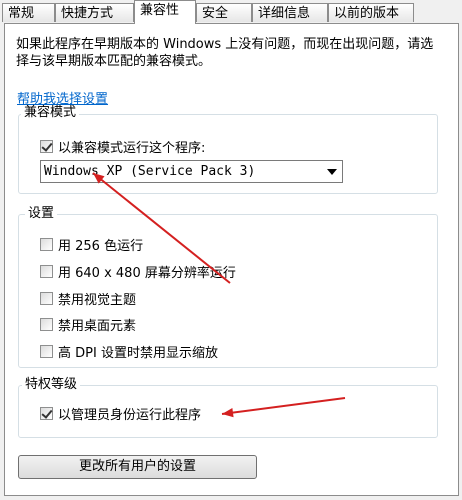 The width and height of the screenshot is (462, 500). Describe the element at coordinates (137, 467) in the screenshot. I see `change-settings-all-users-button: 更改所有用户的设置` at that location.